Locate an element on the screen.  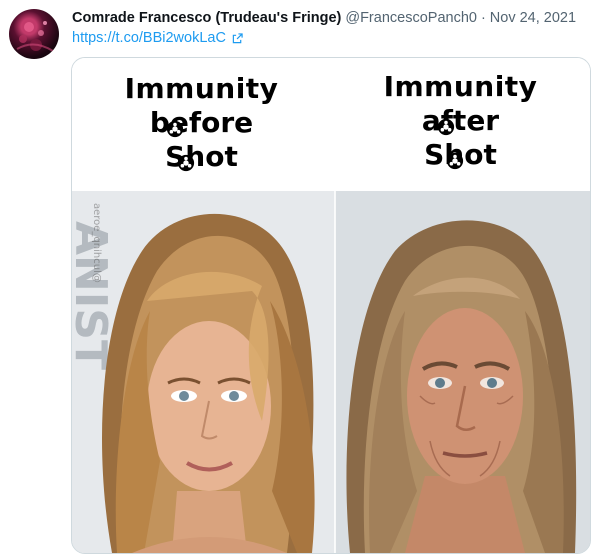
avatar-image is located at coordinates (35, 36).